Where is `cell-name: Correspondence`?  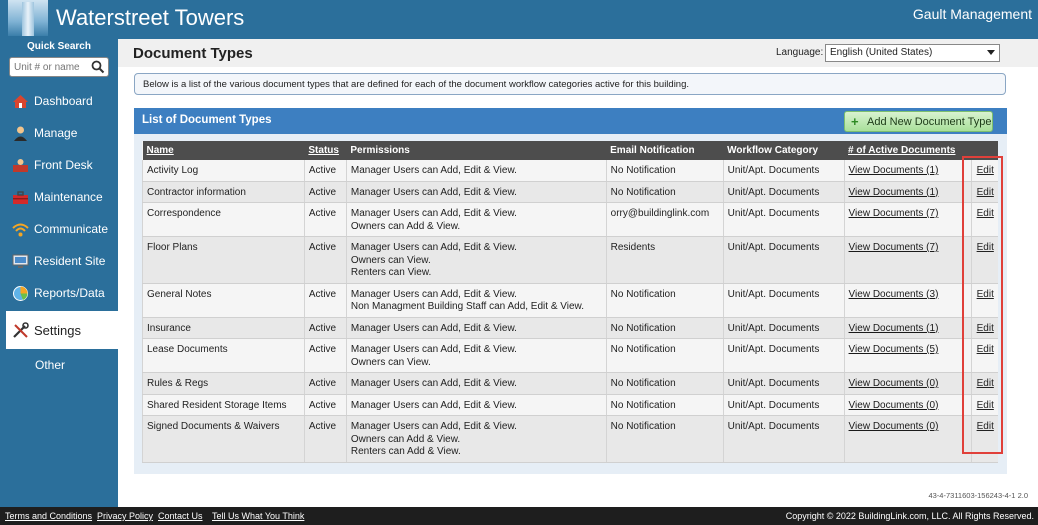
cell-name: Correspondence is located at coordinates (223, 219).